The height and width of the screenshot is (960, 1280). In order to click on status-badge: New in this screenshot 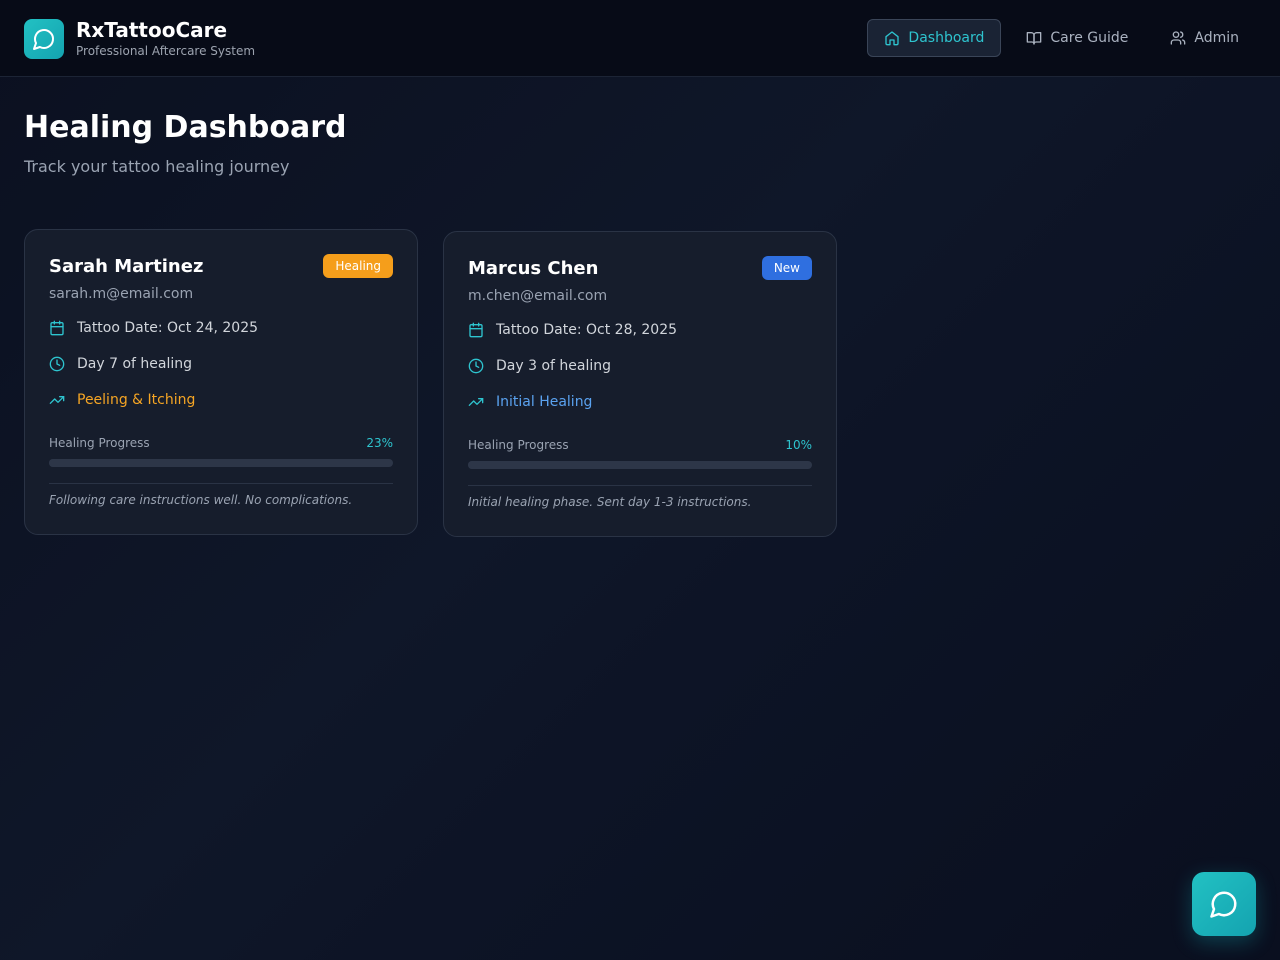, I will do `click(786, 268)`.